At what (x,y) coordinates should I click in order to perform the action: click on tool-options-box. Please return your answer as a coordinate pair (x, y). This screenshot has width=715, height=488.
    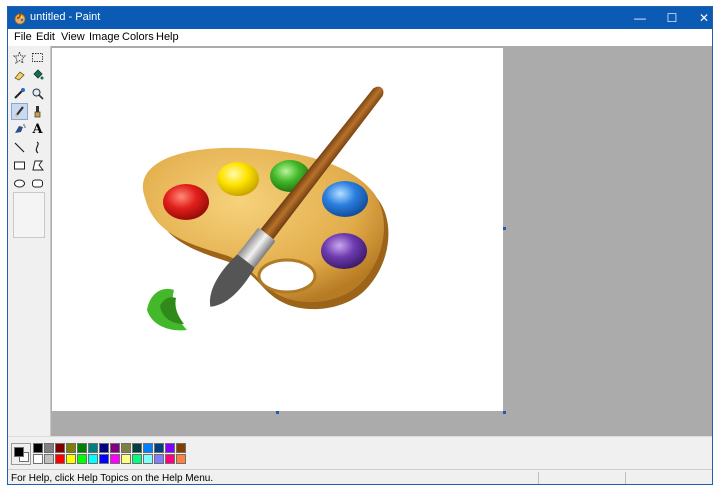
    Looking at the image, I should click on (29, 215).